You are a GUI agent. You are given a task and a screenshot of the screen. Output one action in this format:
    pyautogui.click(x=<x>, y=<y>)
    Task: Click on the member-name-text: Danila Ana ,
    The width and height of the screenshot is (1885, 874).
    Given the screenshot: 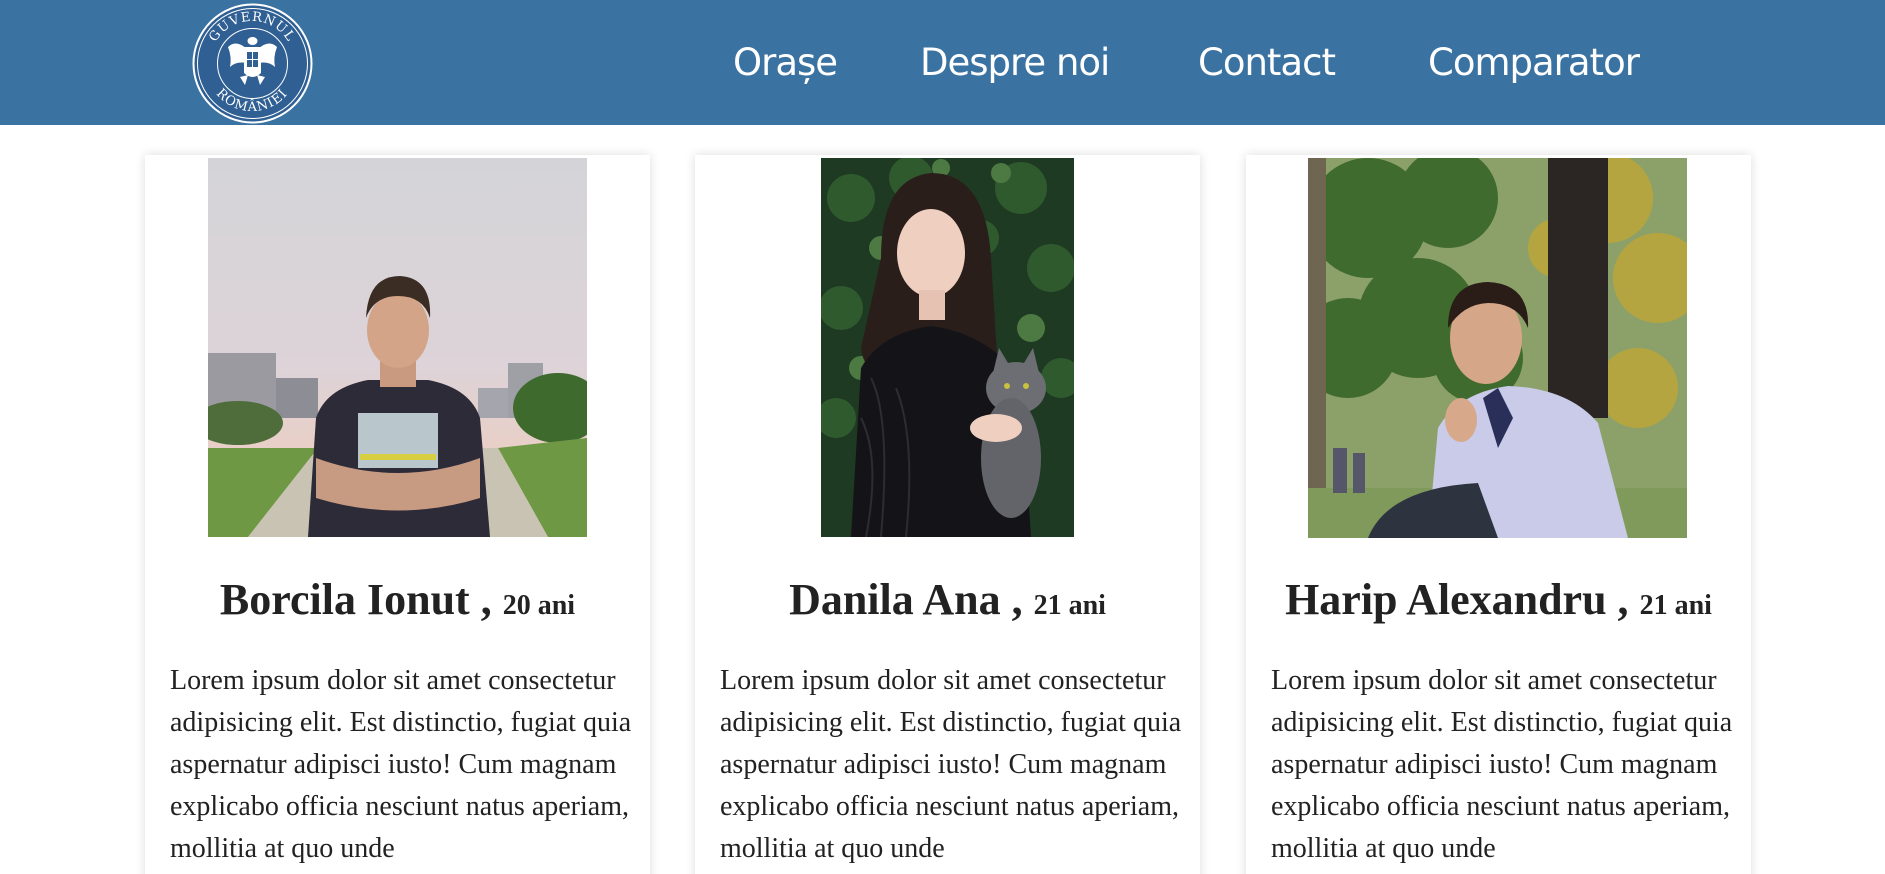 What is the action you would take?
    pyautogui.click(x=906, y=599)
    